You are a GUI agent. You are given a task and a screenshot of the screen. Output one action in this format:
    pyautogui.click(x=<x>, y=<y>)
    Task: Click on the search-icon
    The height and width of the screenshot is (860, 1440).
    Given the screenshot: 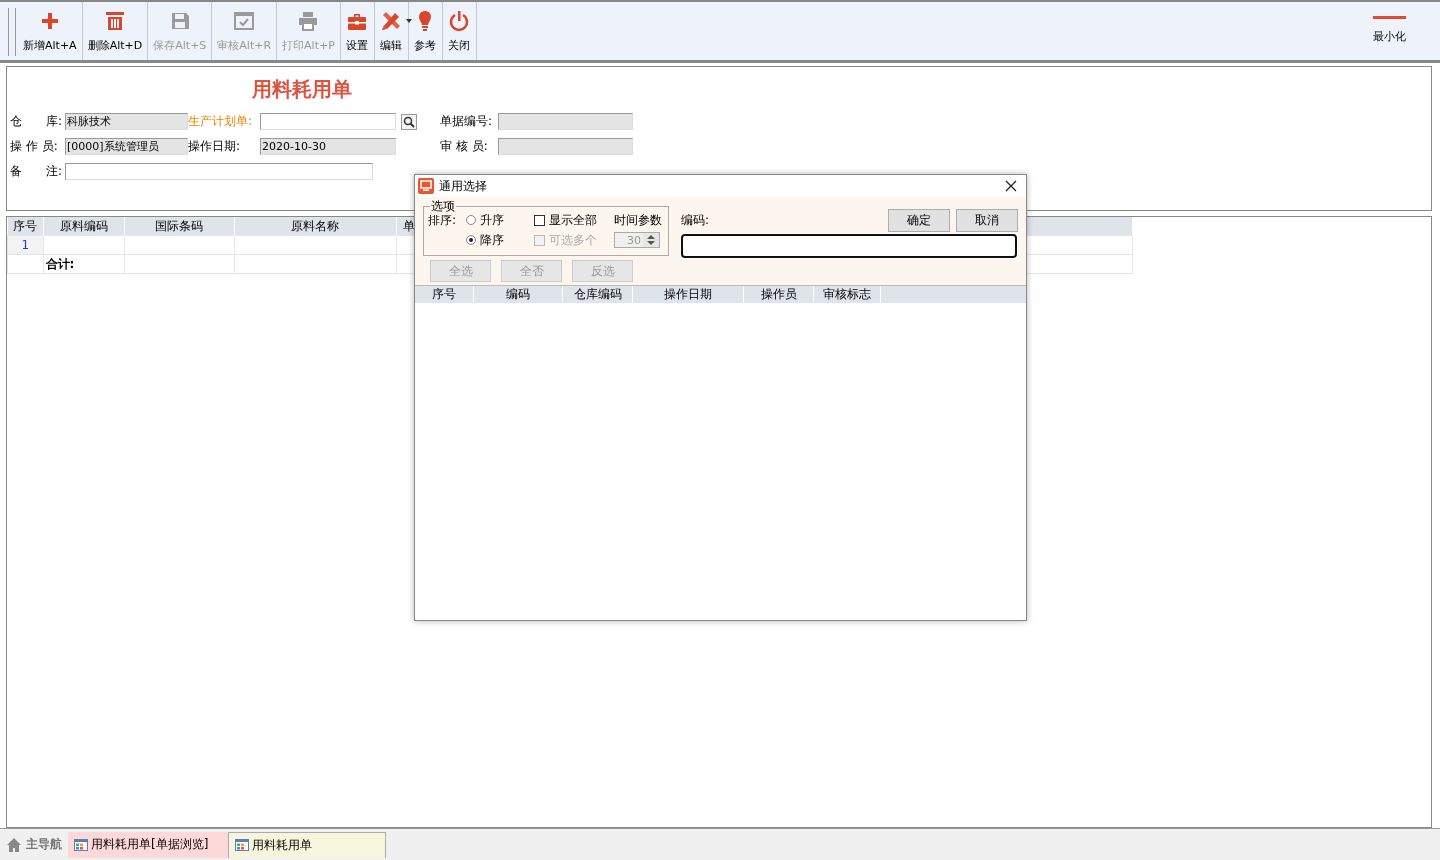 What is the action you would take?
    pyautogui.click(x=409, y=121)
    